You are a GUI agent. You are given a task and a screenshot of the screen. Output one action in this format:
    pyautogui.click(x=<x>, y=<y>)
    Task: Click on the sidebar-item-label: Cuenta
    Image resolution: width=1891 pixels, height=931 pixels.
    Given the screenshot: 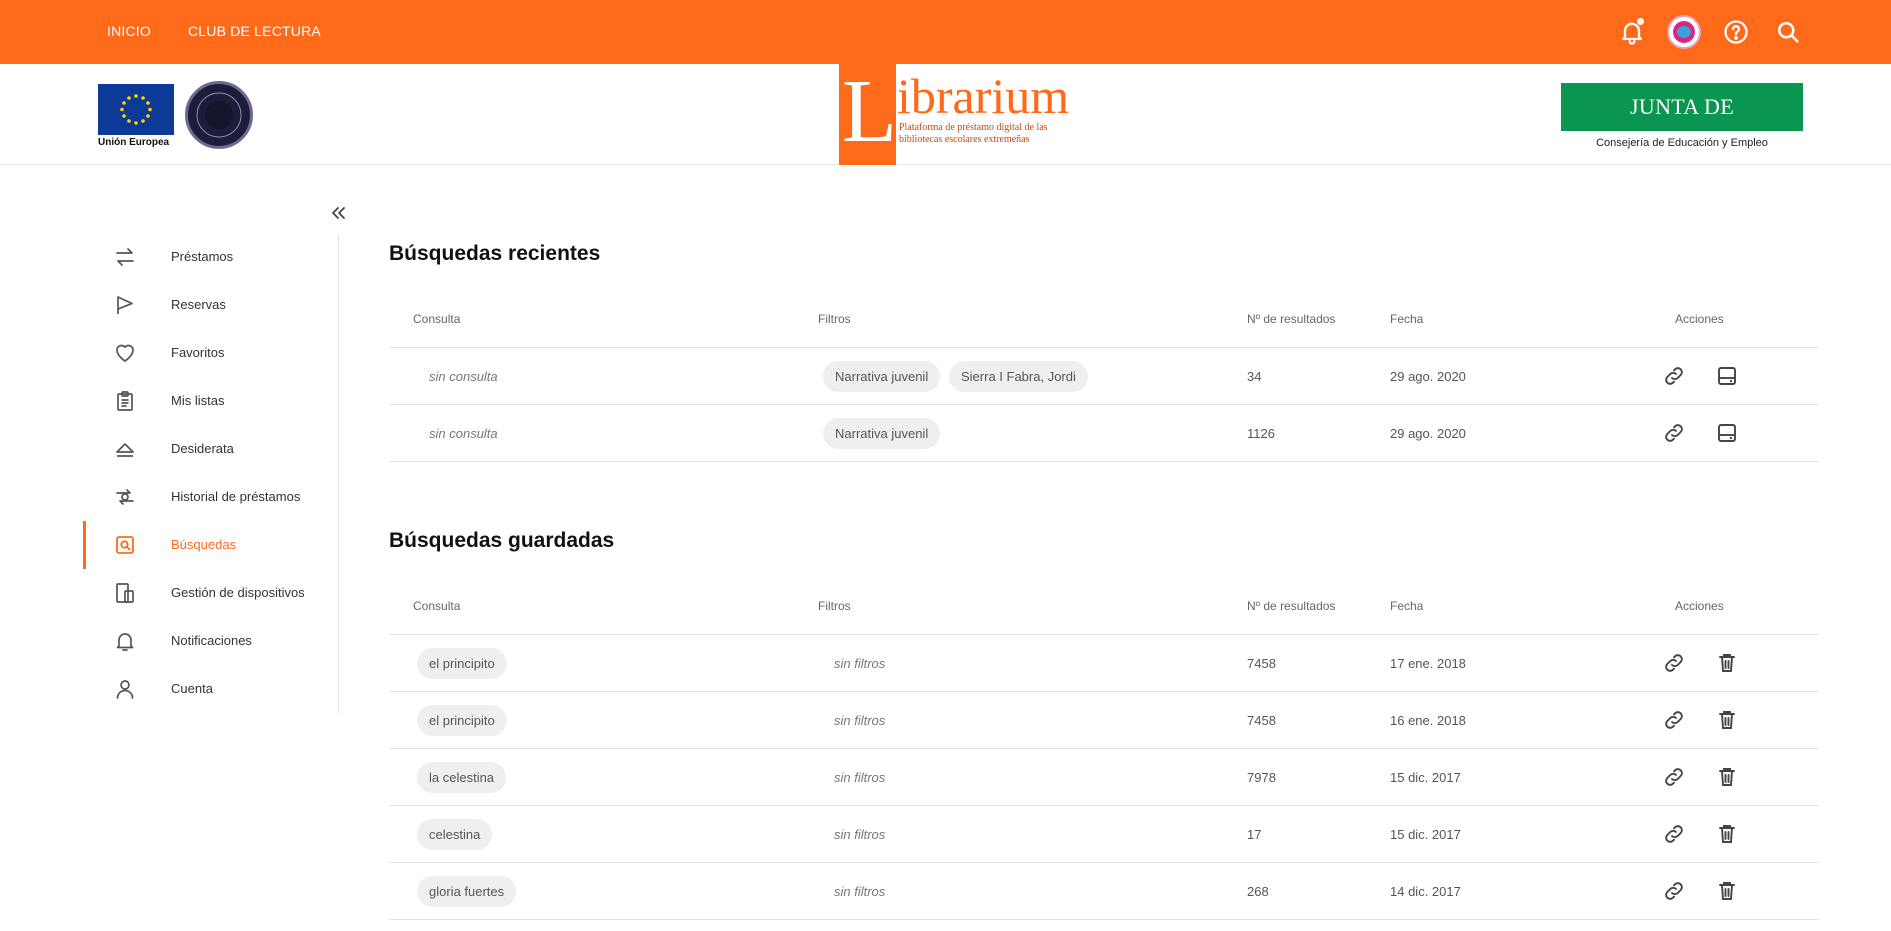 What is the action you would take?
    pyautogui.click(x=192, y=688)
    